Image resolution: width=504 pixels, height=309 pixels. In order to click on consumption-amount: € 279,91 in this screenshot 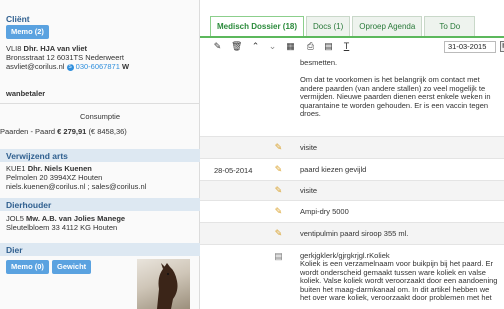, I will do `click(72, 131)`.